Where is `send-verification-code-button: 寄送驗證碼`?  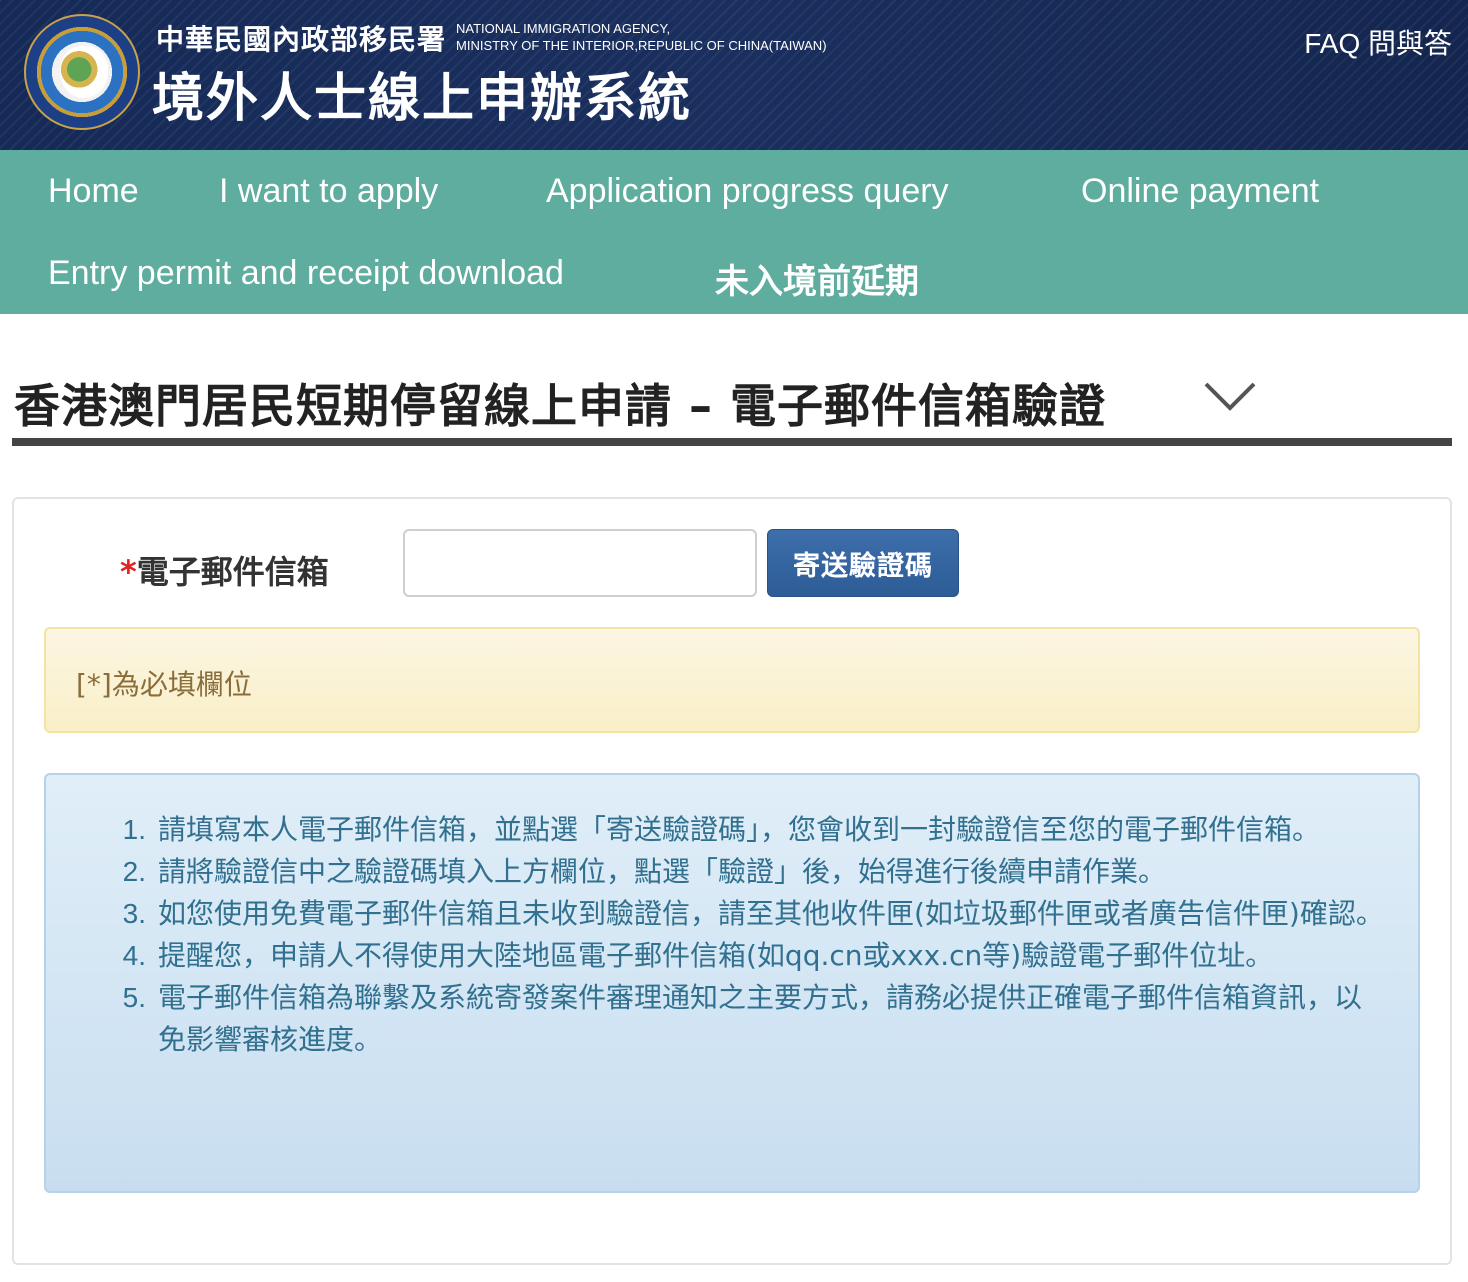
send-verification-code-button: 寄送驗證碼 is located at coordinates (863, 563).